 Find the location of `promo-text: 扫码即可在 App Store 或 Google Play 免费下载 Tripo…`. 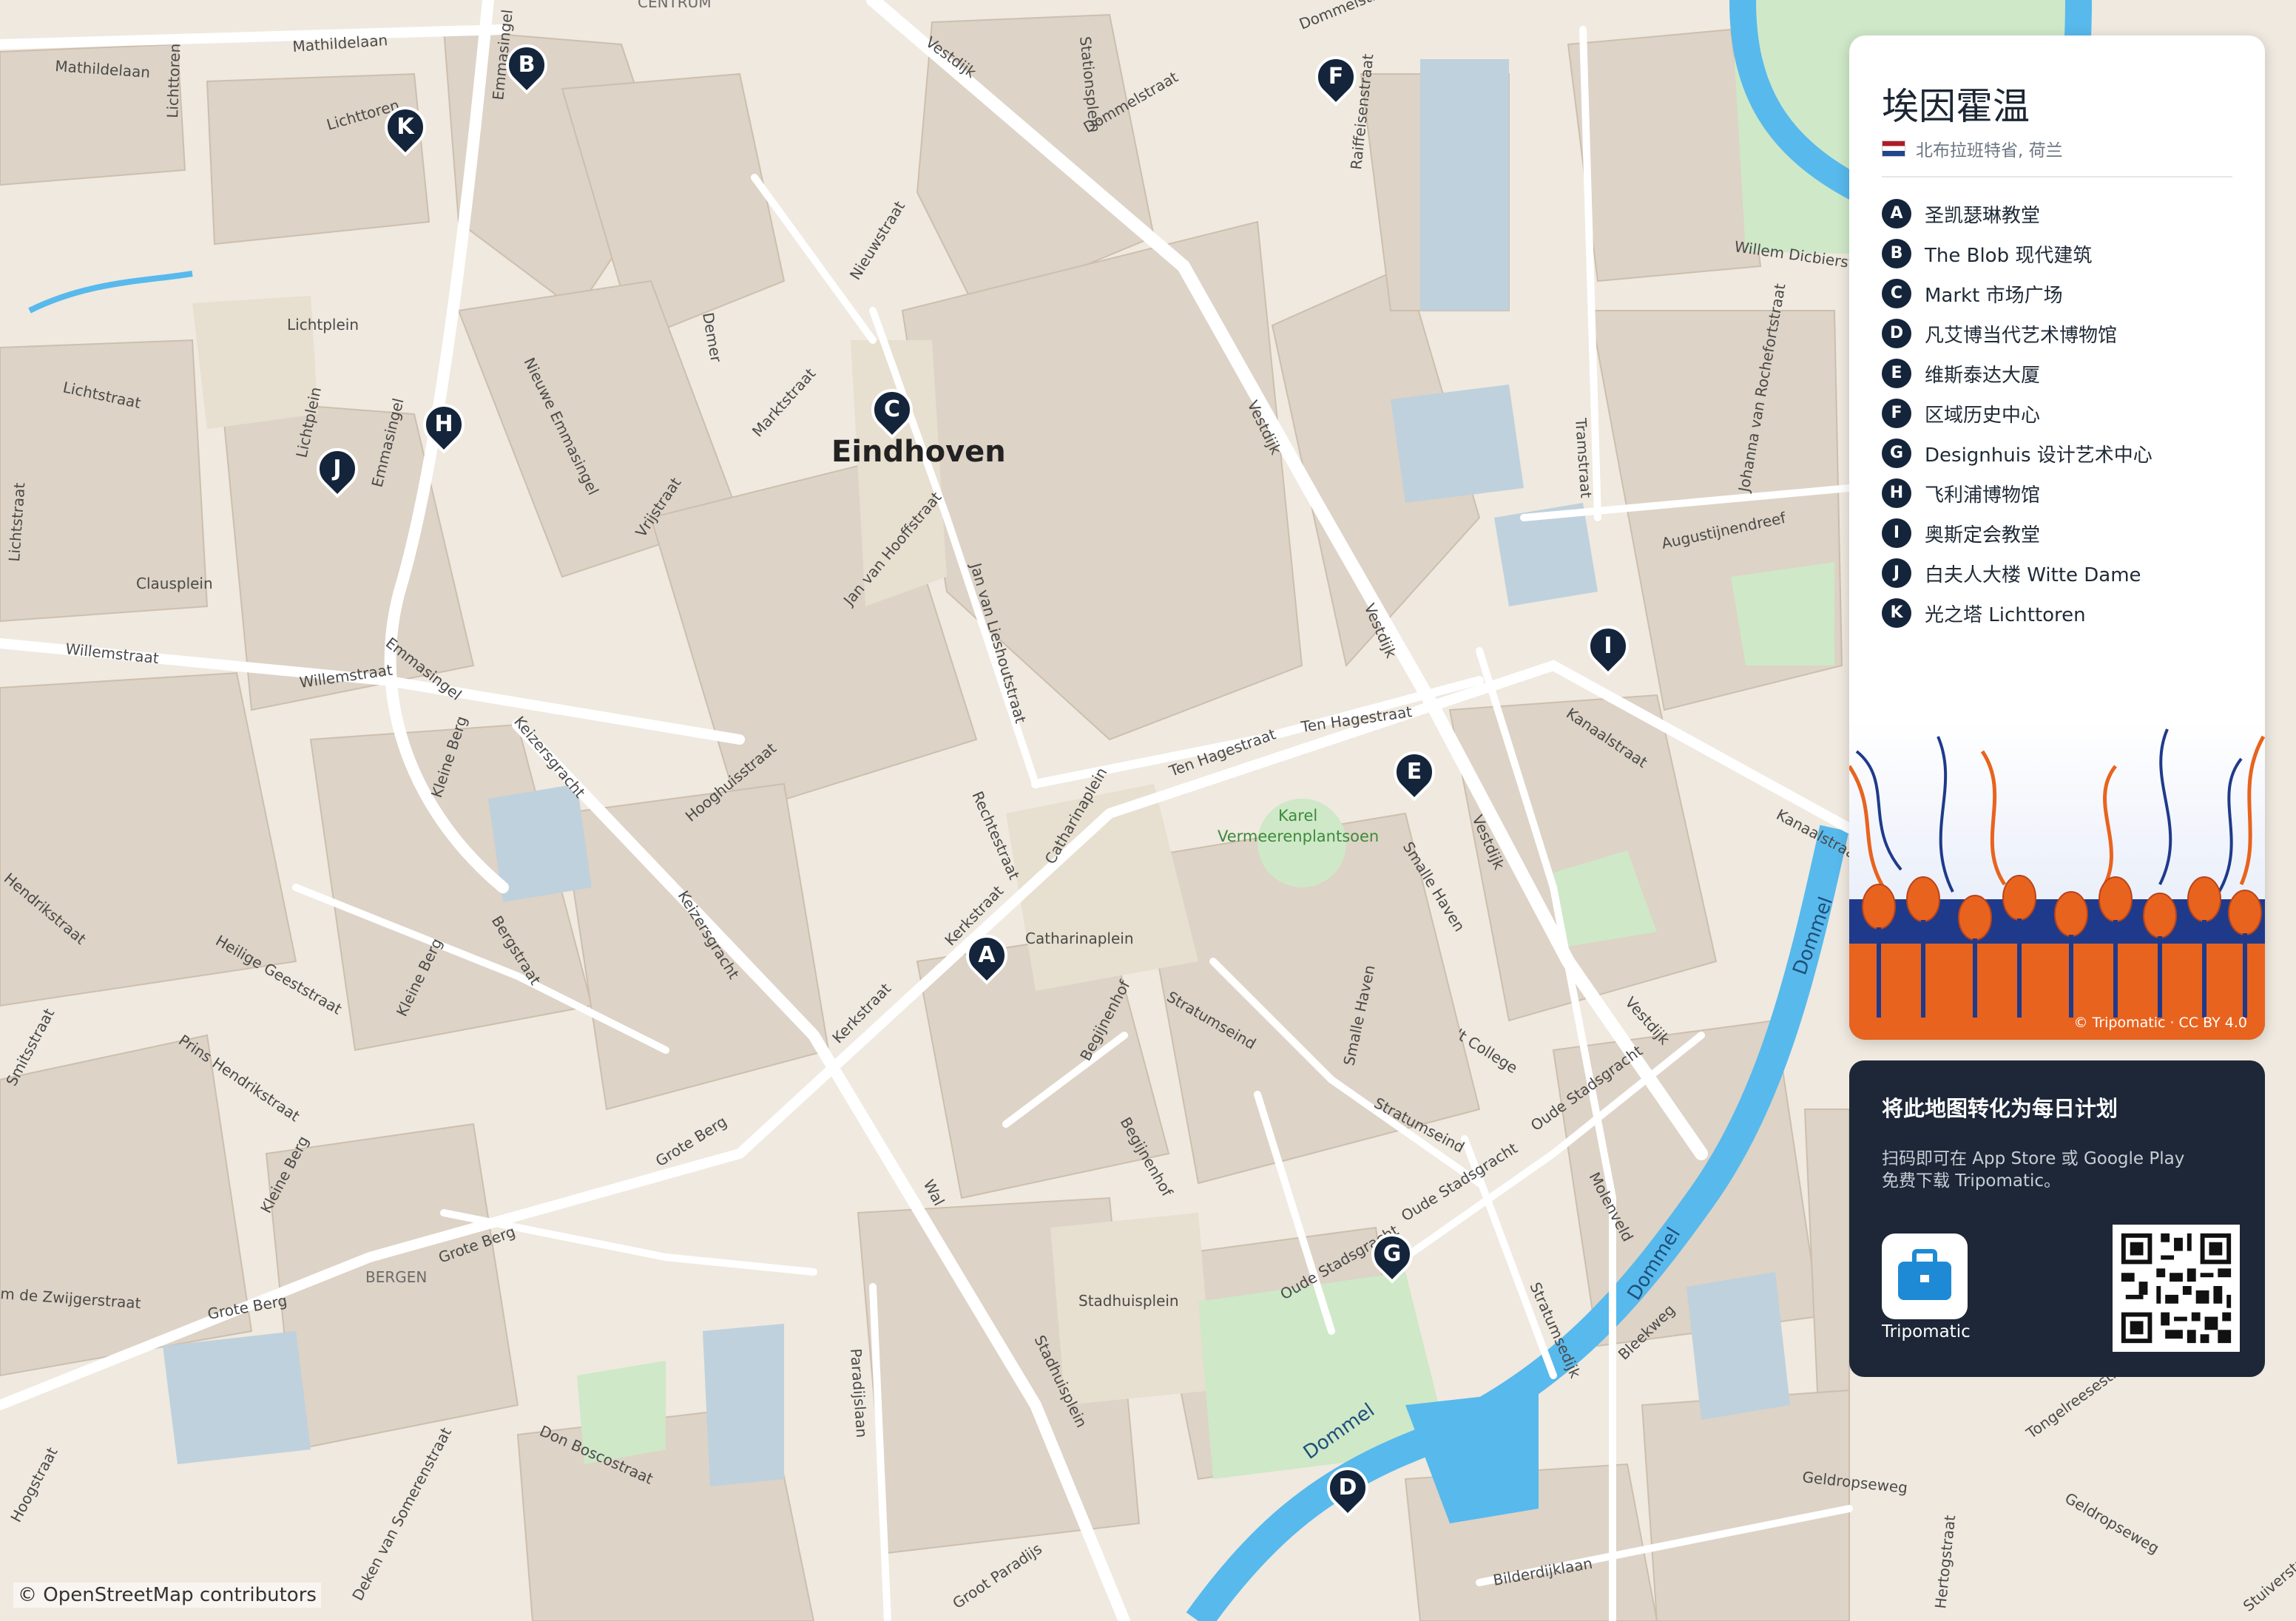

promo-text: 扫码即可在 App Store 或 Google Play 免费下载 Tripo… is located at coordinates (2055, 1170).